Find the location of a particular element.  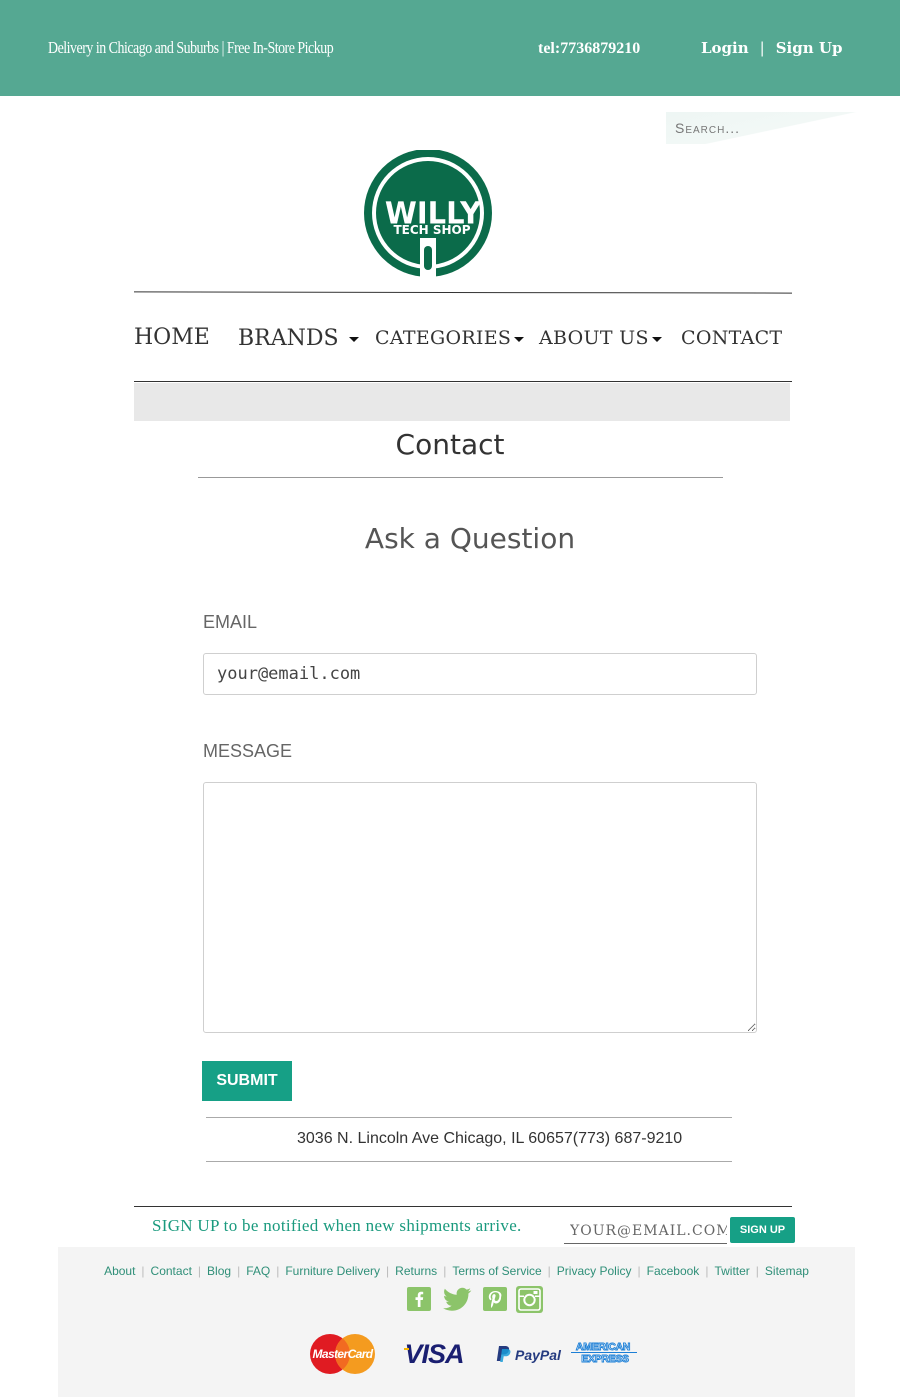

main-nav: HOME BRANDS CATEGORIES ABOUT US CONTACT is located at coordinates (464, 340).